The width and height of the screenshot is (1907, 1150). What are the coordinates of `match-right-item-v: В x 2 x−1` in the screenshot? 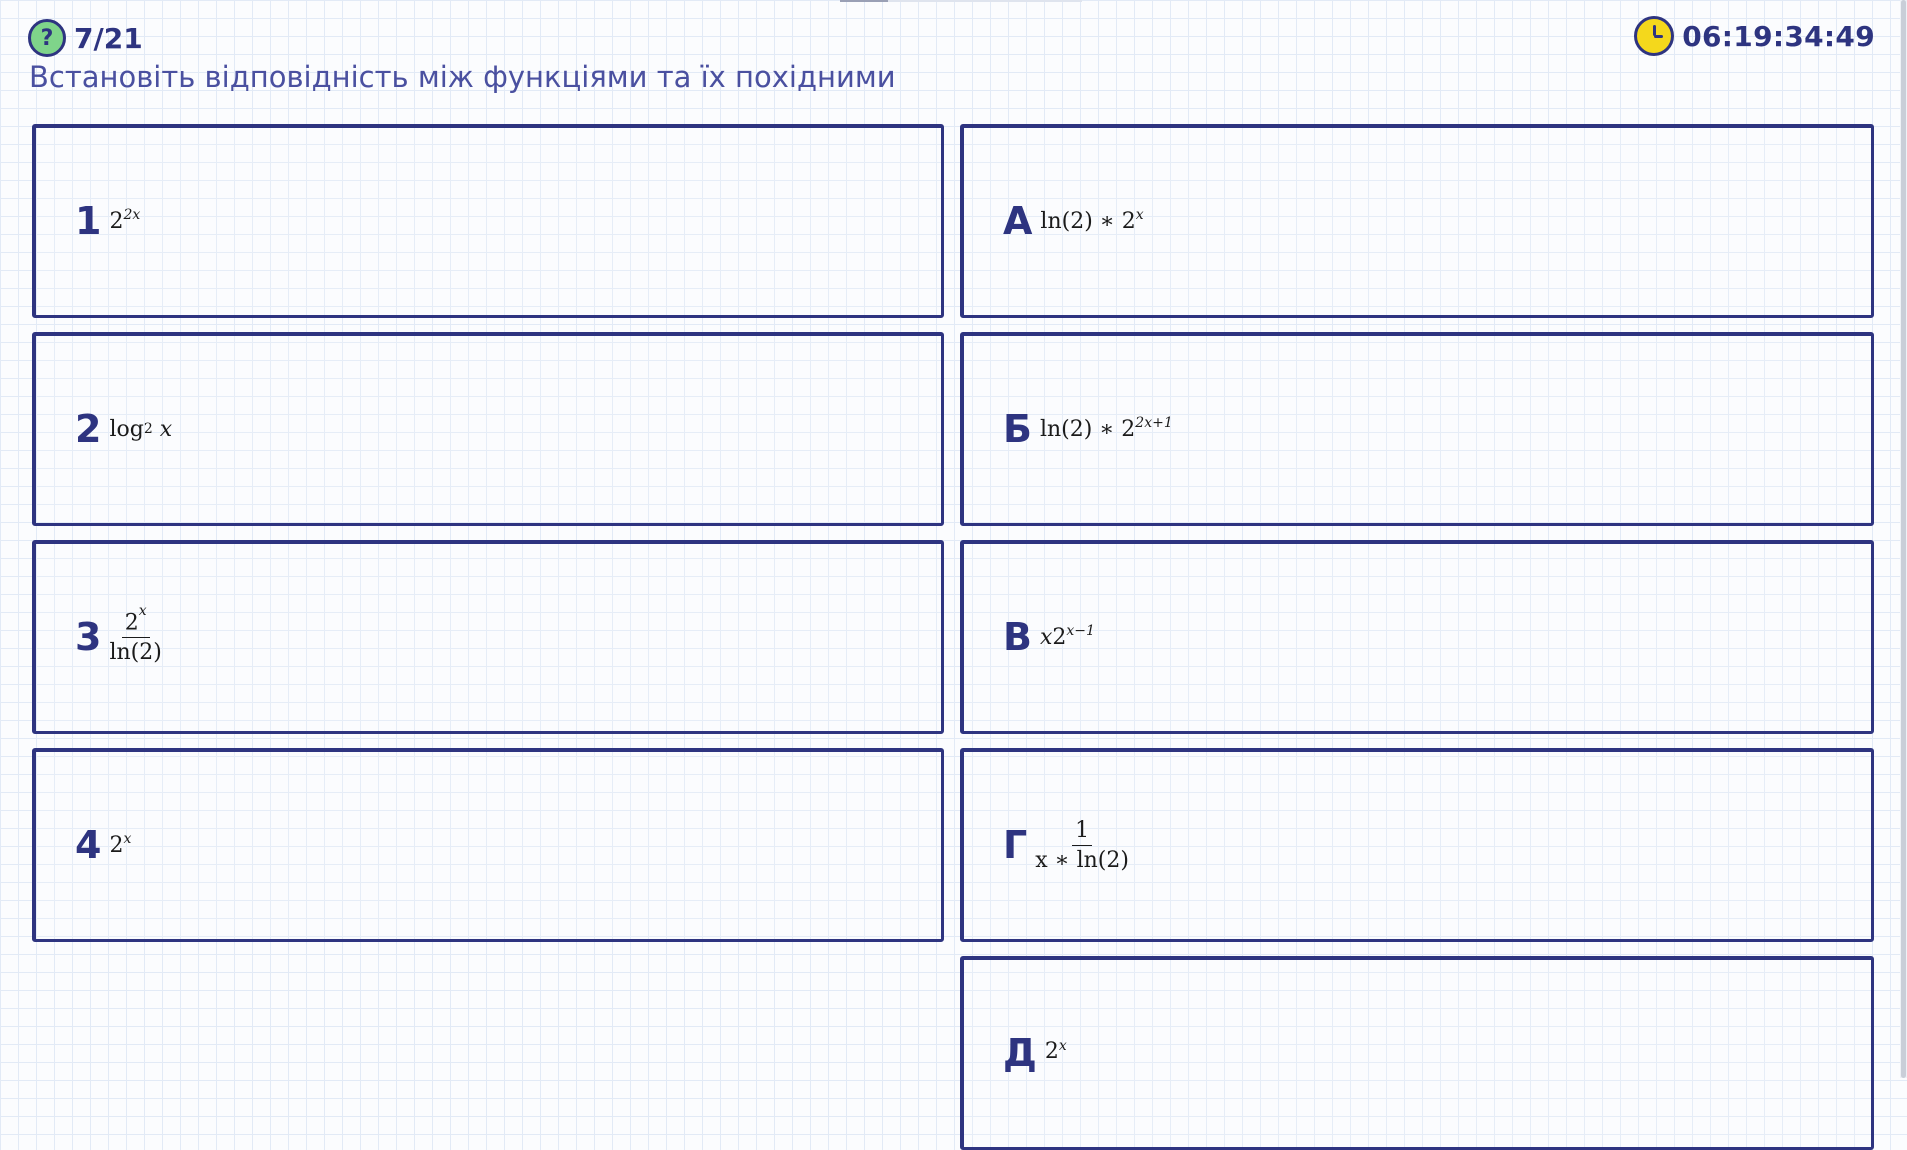 It's located at (1417, 637).